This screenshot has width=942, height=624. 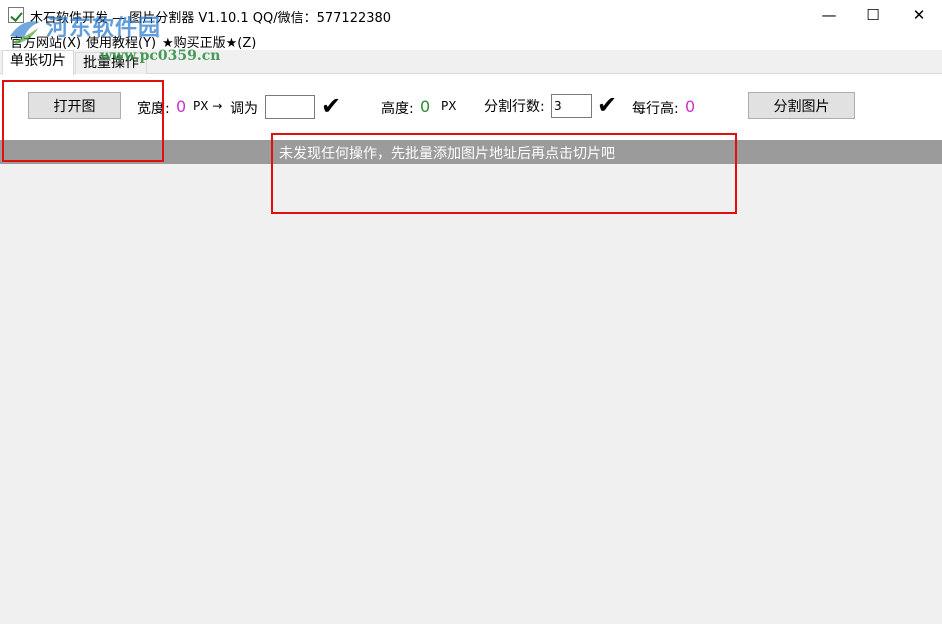 I want to click on confirm-rows-check-icon: ✔, so click(x=607, y=105).